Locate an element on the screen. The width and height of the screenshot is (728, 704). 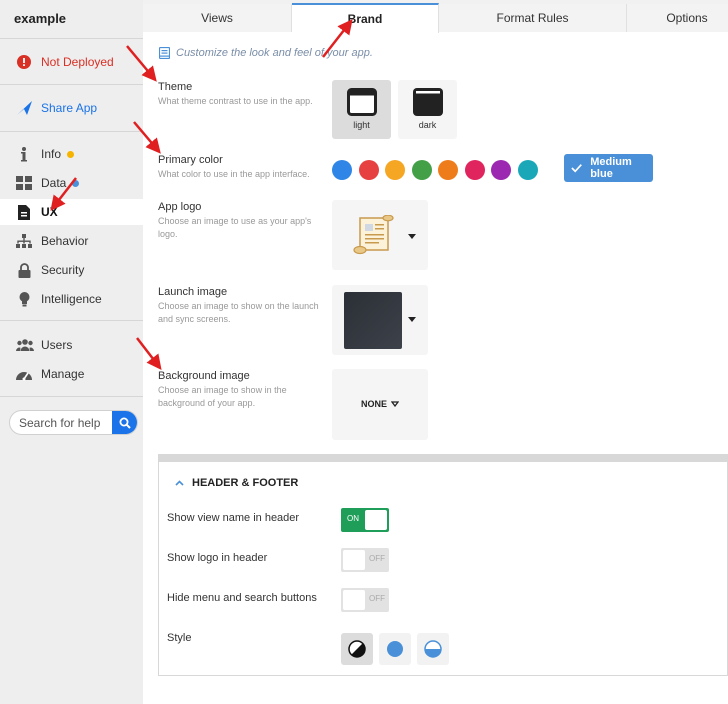
show-view-name-label: Show view name in header is located at coordinates (233, 518).